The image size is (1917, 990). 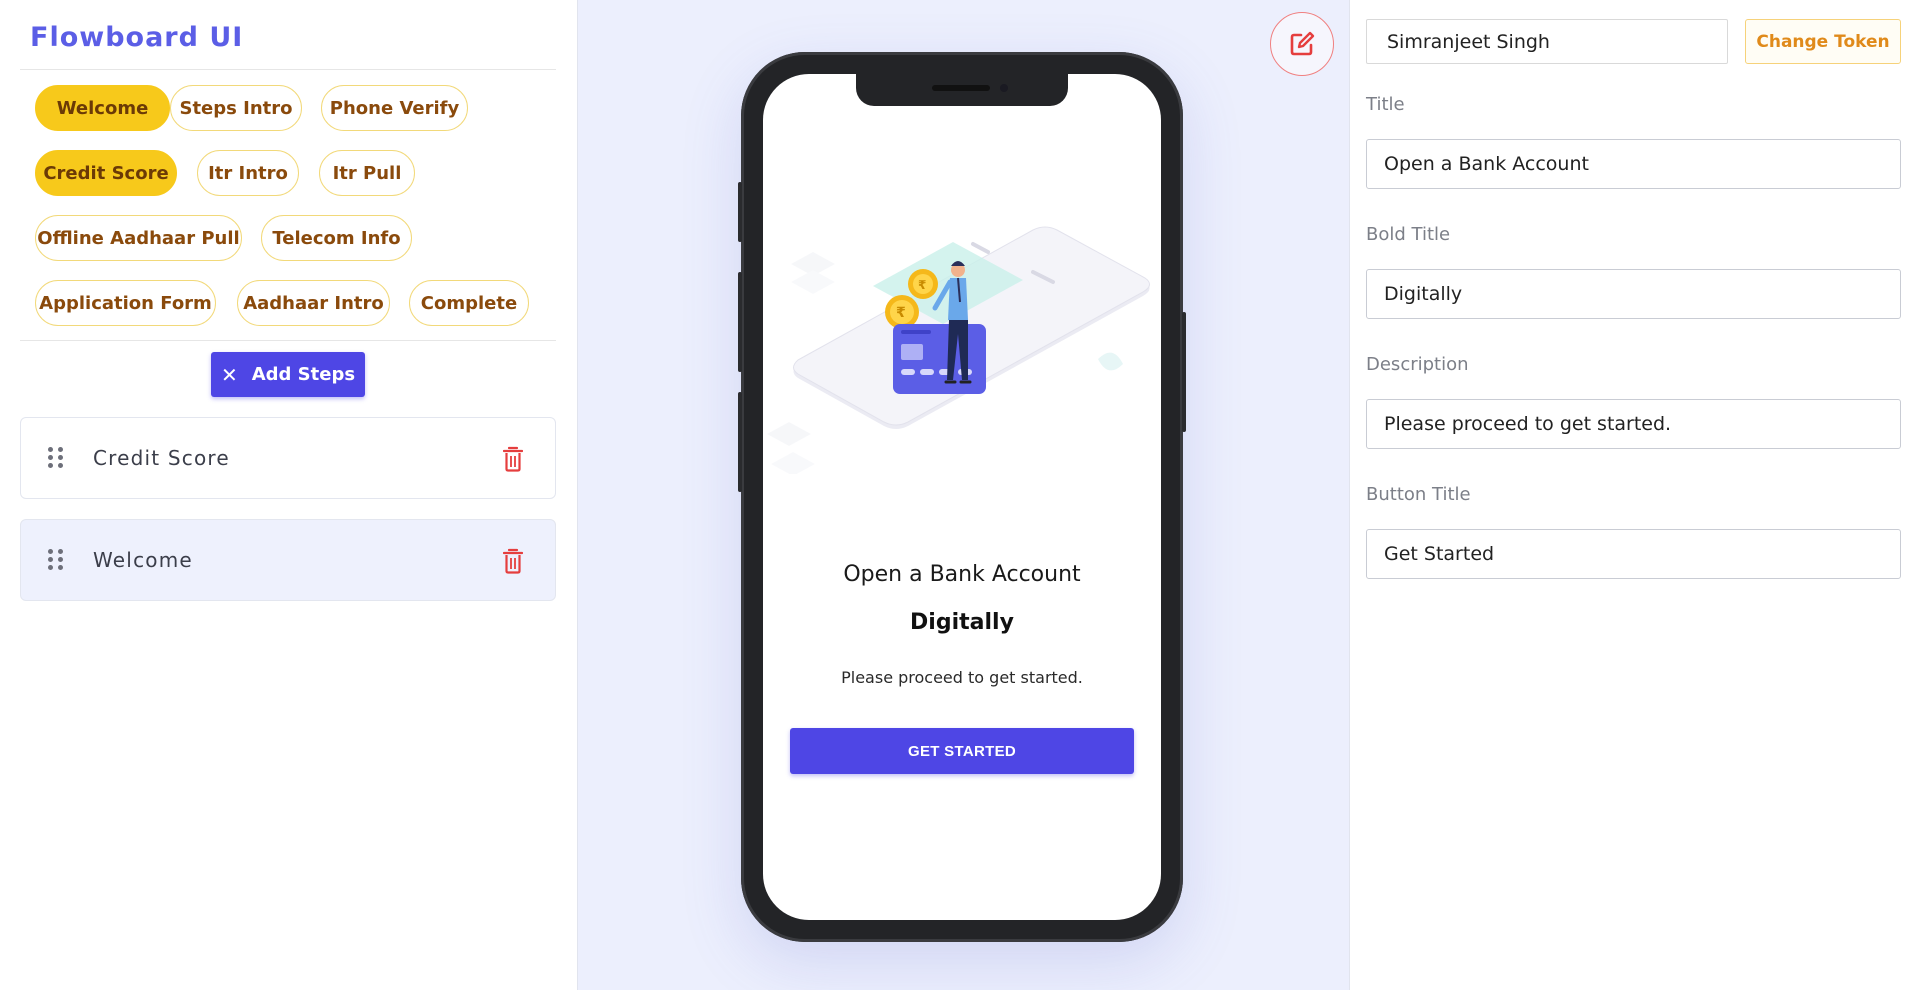 I want to click on app-title: Flowboard UI, so click(x=137, y=37).